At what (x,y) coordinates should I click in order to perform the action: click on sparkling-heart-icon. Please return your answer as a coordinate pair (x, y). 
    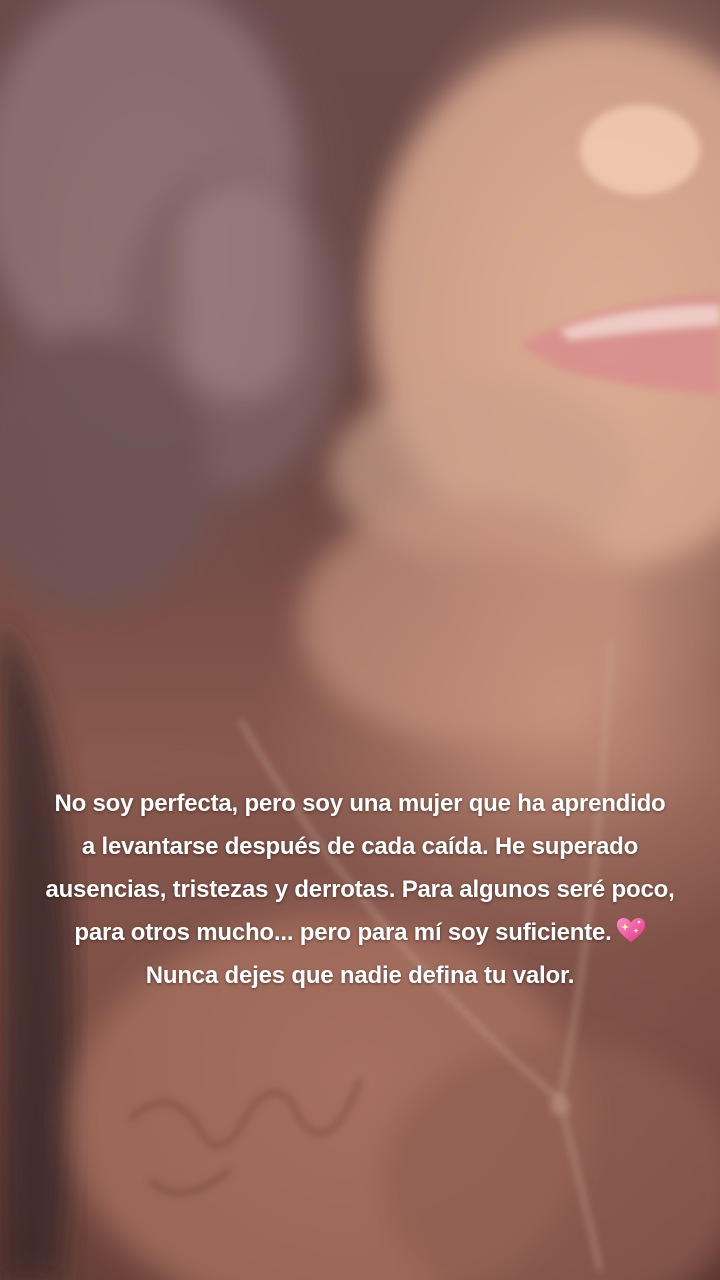
    Looking at the image, I should click on (631, 929).